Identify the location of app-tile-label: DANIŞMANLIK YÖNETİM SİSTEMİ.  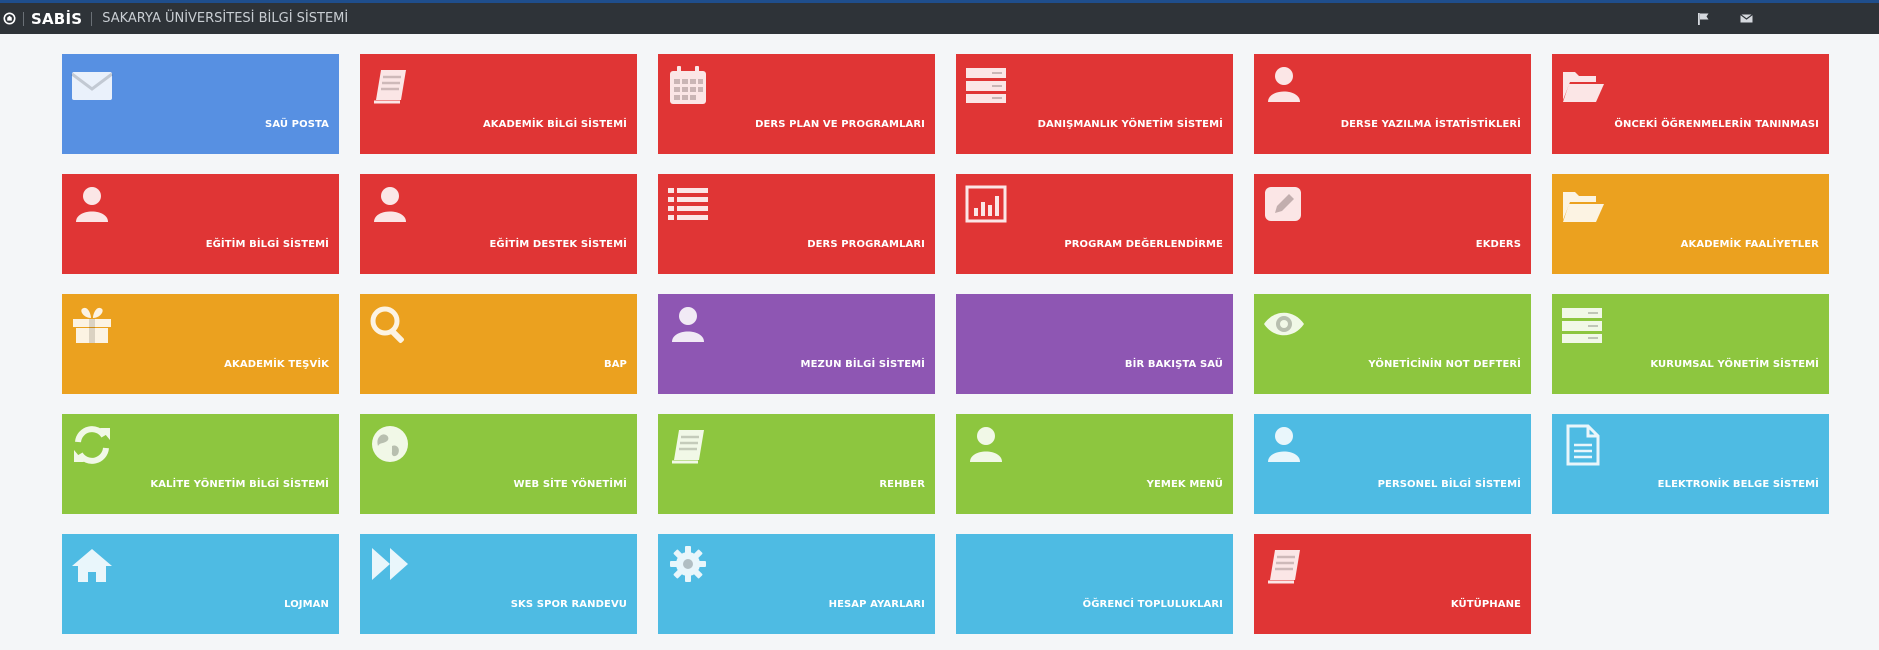
(1130, 124).